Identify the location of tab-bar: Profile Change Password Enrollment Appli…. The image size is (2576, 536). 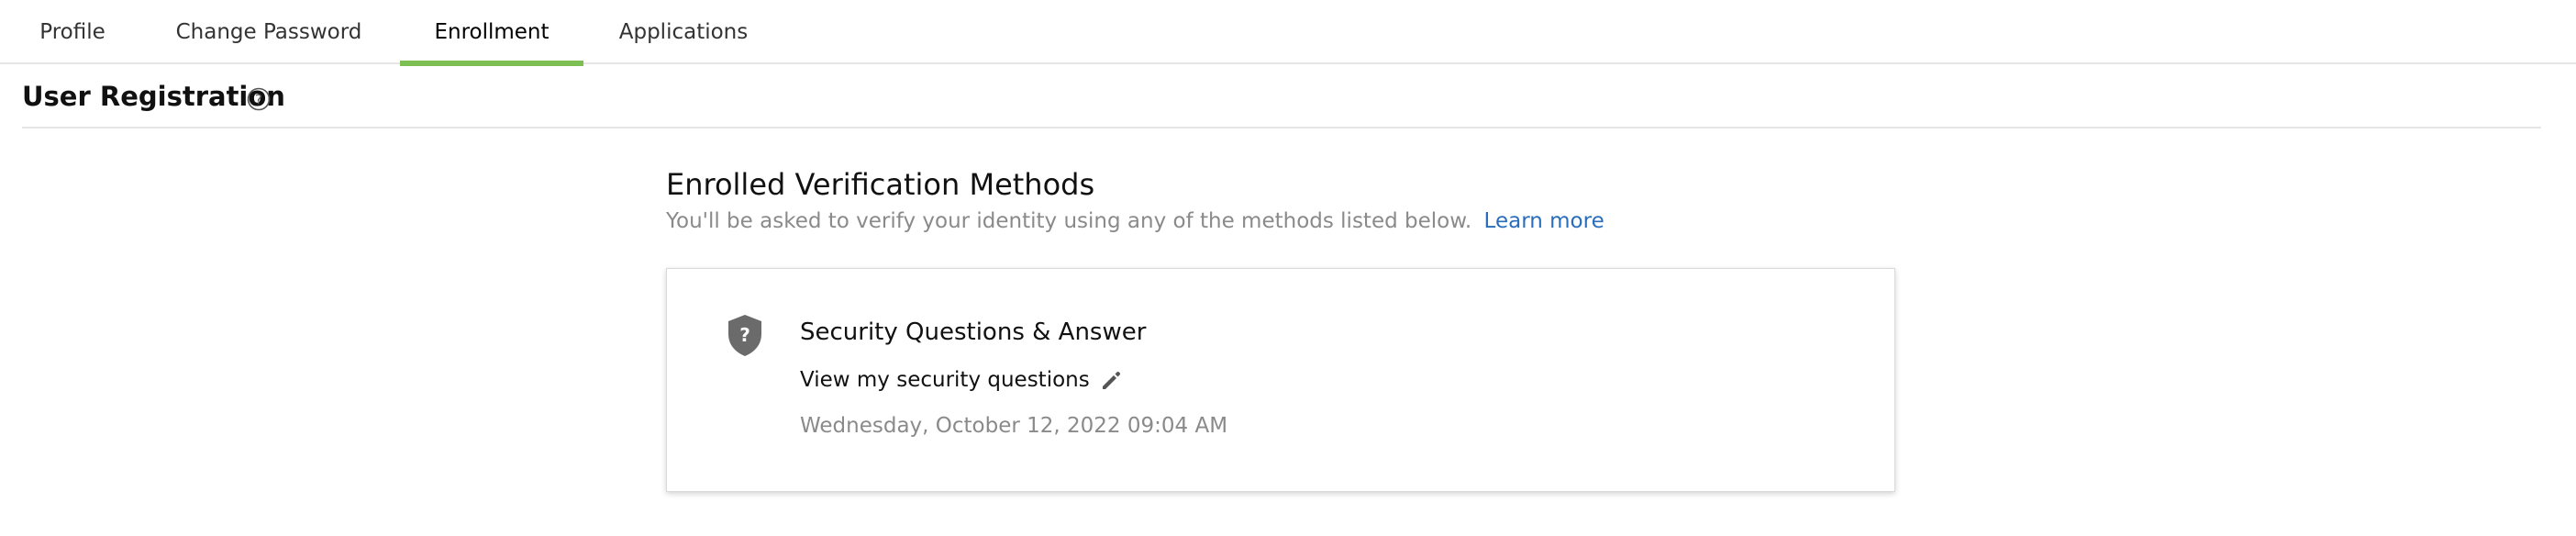
(1288, 33).